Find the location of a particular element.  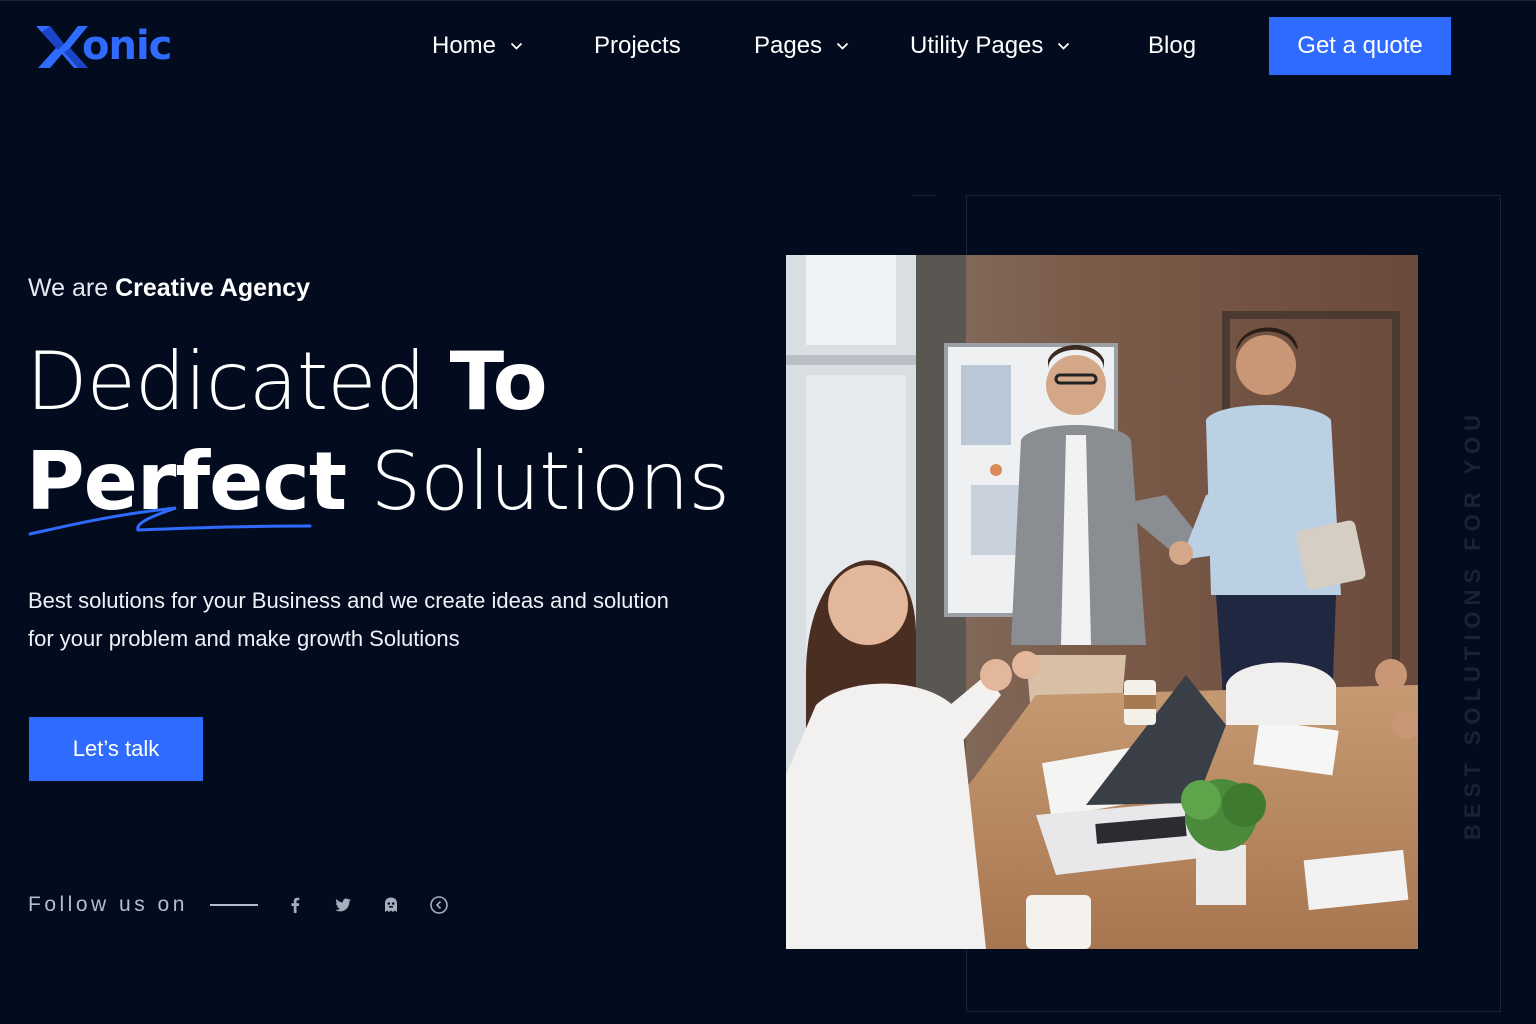

nav-item-blog: Blog is located at coordinates (1172, 46).